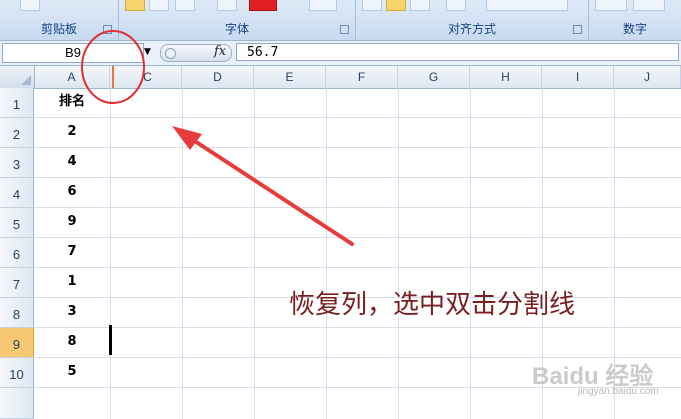 Image resolution: width=681 pixels, height=419 pixels. What do you see at coordinates (420, 5) in the screenshot?
I see `align-right-button` at bounding box center [420, 5].